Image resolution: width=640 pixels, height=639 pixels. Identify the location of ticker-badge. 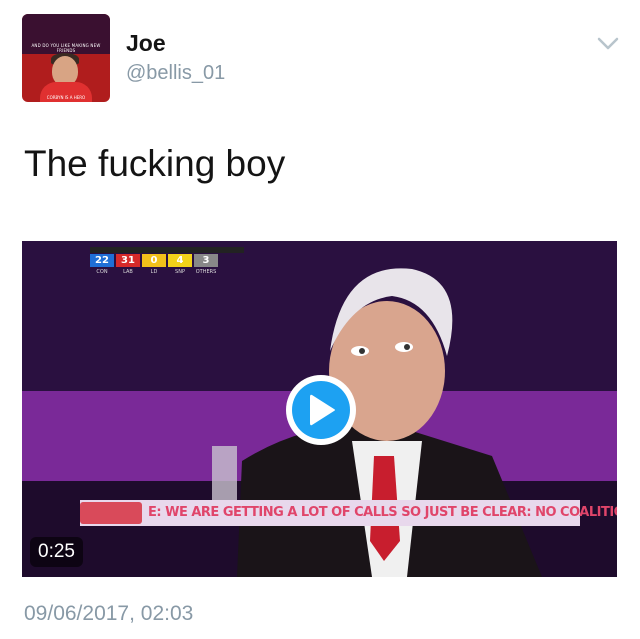
(111, 513).